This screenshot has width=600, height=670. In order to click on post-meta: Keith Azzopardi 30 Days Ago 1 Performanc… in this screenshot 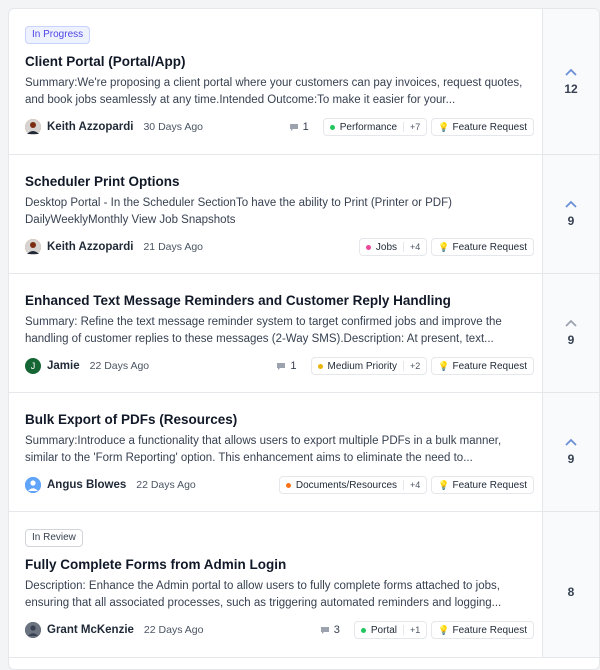, I will do `click(279, 127)`.